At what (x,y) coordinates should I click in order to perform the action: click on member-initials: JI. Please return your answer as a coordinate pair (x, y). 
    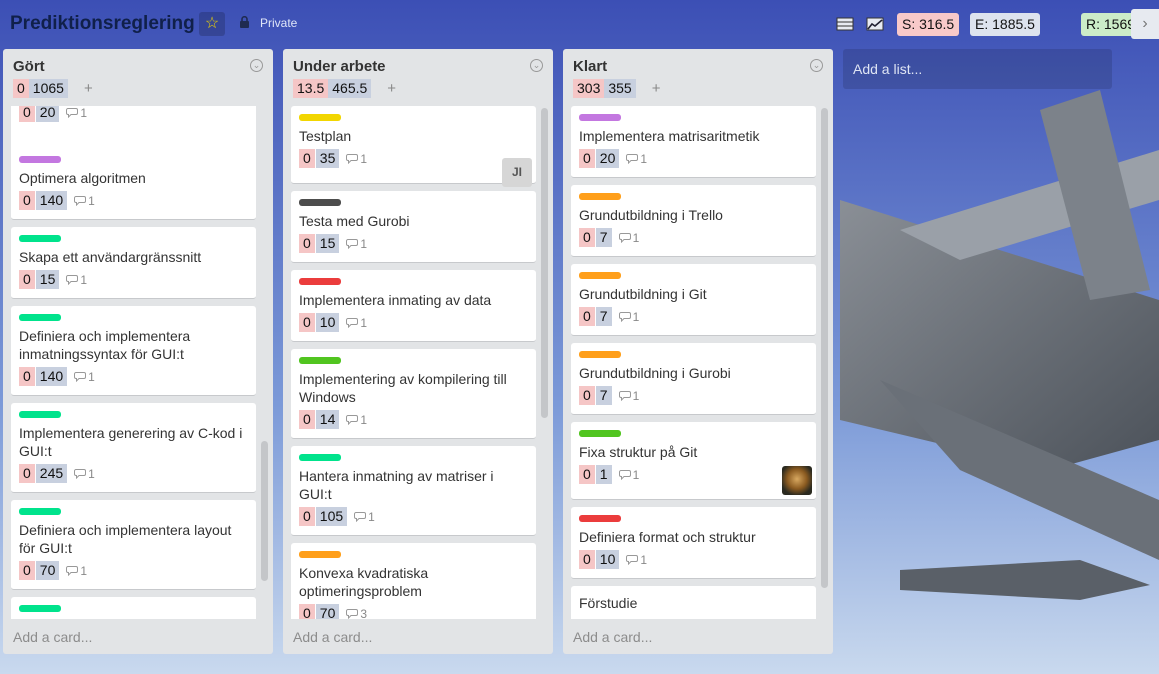
    Looking at the image, I should click on (517, 172).